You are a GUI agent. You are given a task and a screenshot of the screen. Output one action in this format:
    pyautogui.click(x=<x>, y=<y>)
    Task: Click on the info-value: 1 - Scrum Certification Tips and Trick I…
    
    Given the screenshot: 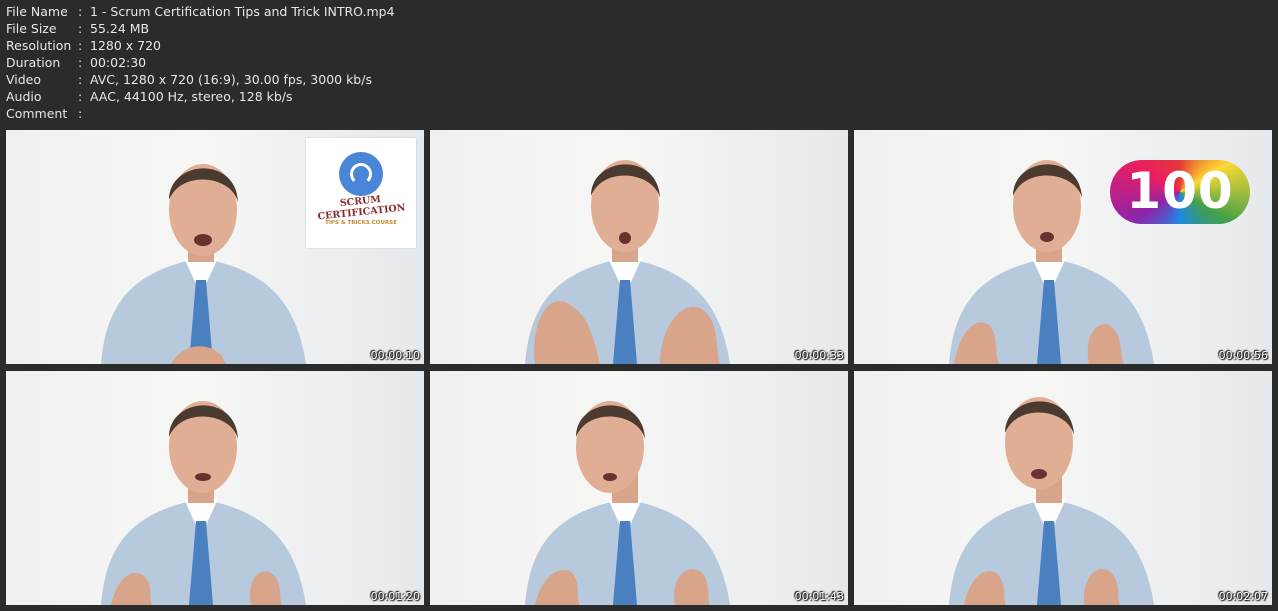 What is the action you would take?
    pyautogui.click(x=242, y=11)
    